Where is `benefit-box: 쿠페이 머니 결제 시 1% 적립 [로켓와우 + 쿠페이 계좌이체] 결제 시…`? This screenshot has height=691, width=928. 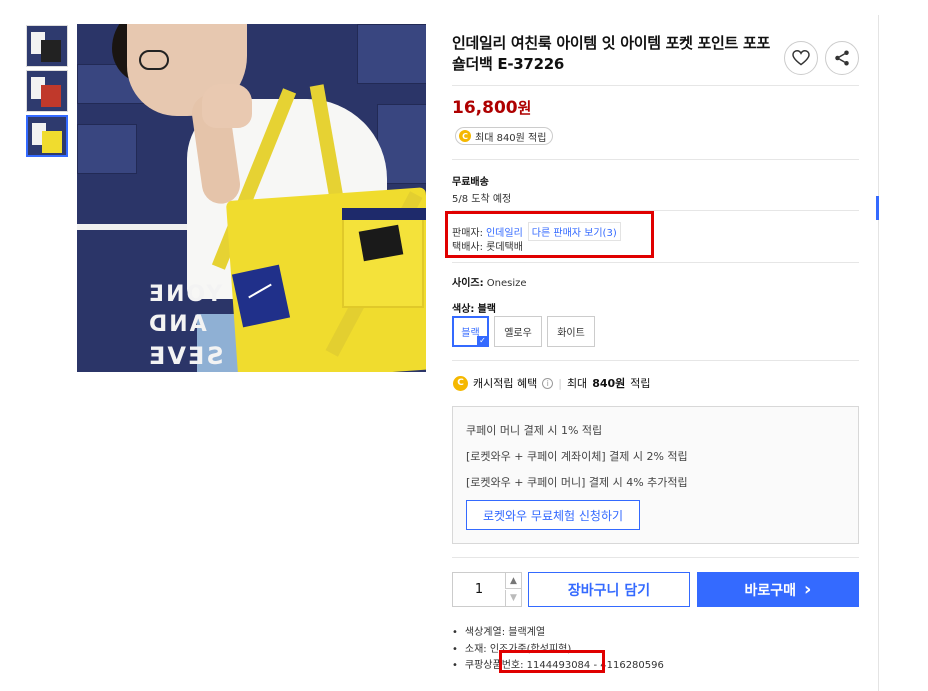
benefit-box: 쿠페이 머니 결제 시 1% 적립 [로켓와우 + 쿠페이 계좌이체] 결제 시… is located at coordinates (655, 475).